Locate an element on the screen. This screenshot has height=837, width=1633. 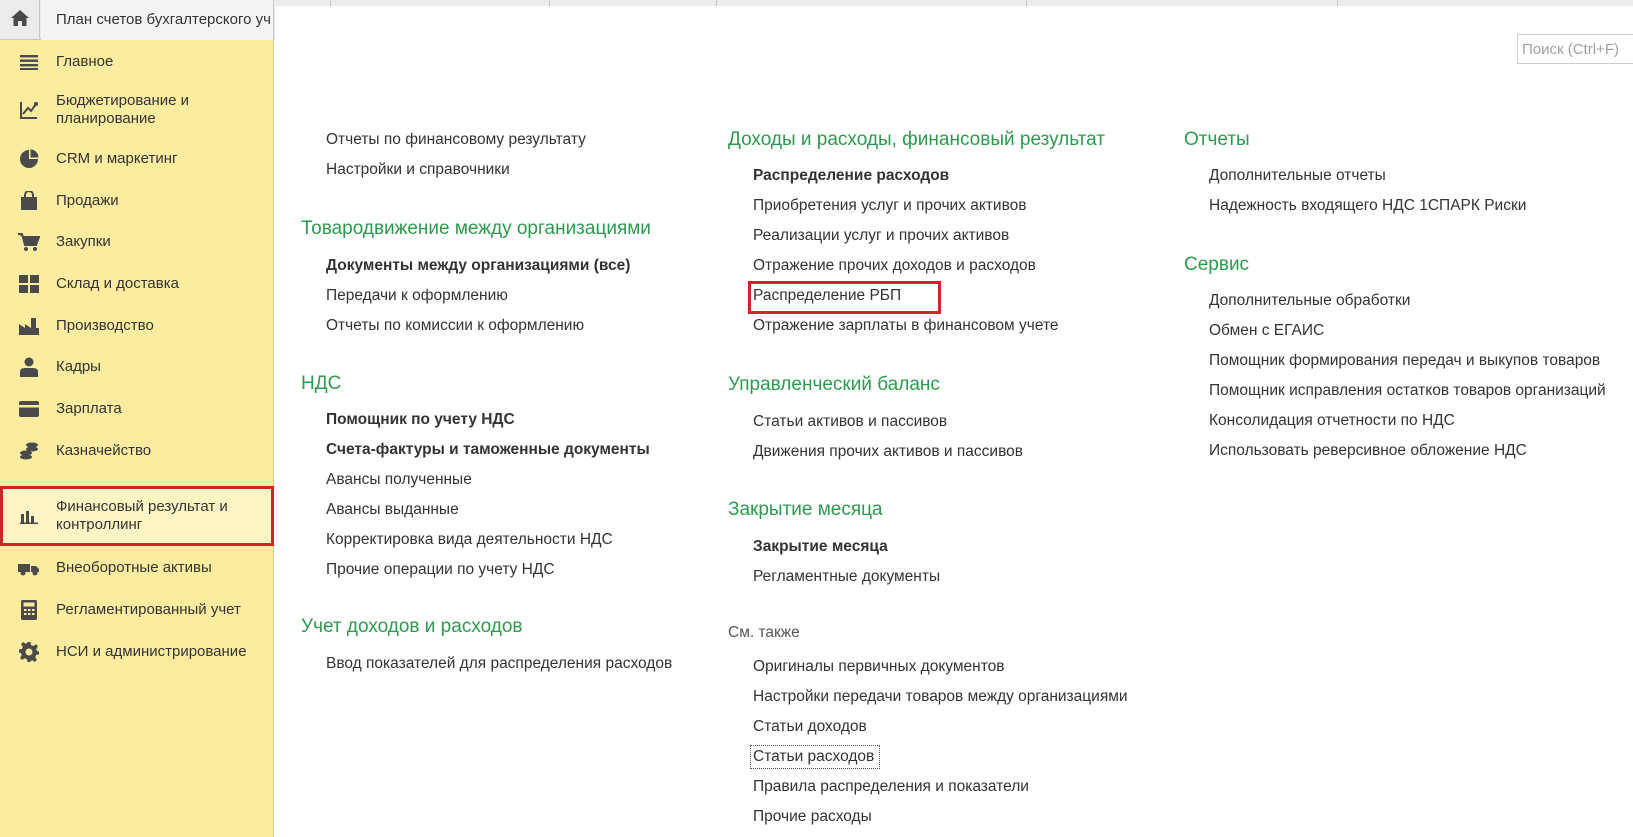
section-title: Учет доходов и расходов is located at coordinates (412, 626).